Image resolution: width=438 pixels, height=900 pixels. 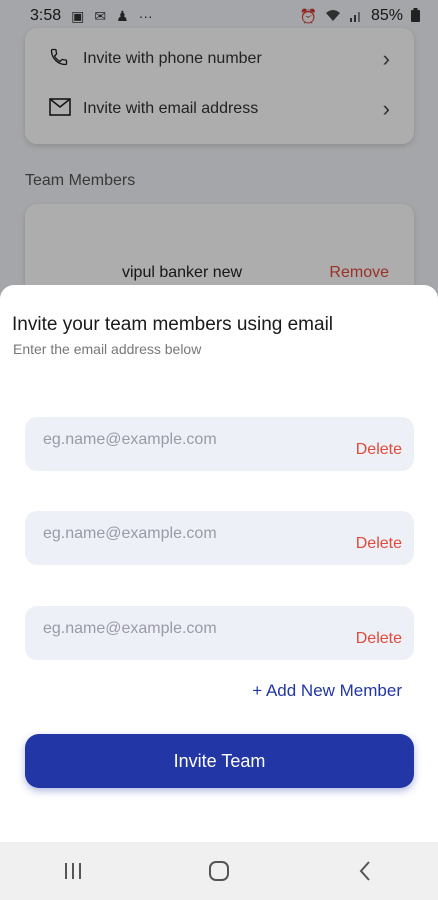 What do you see at coordinates (107, 349) in the screenshot?
I see `sheet-subtitle: Enter the email address below` at bounding box center [107, 349].